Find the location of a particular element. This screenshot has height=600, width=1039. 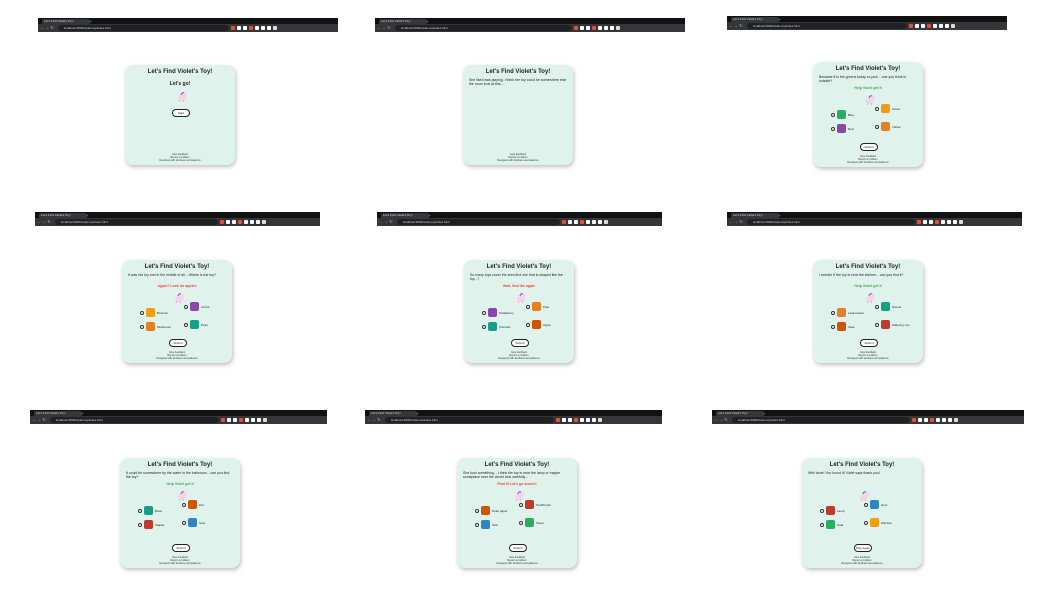

answer-option: Peas is located at coordinates (196, 324).